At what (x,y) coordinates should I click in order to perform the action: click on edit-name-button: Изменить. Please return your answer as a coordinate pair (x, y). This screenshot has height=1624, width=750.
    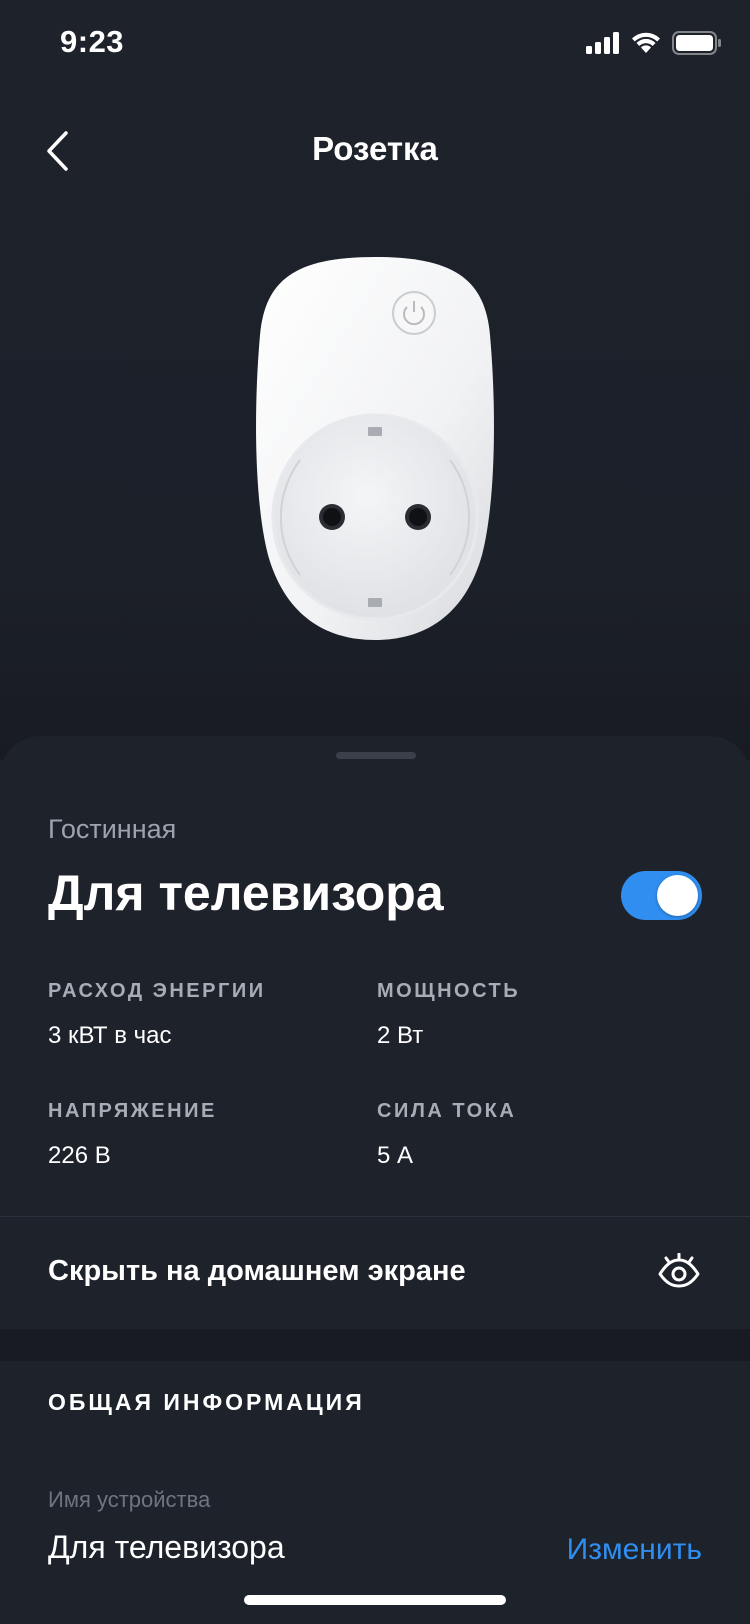
    Looking at the image, I should click on (634, 1550).